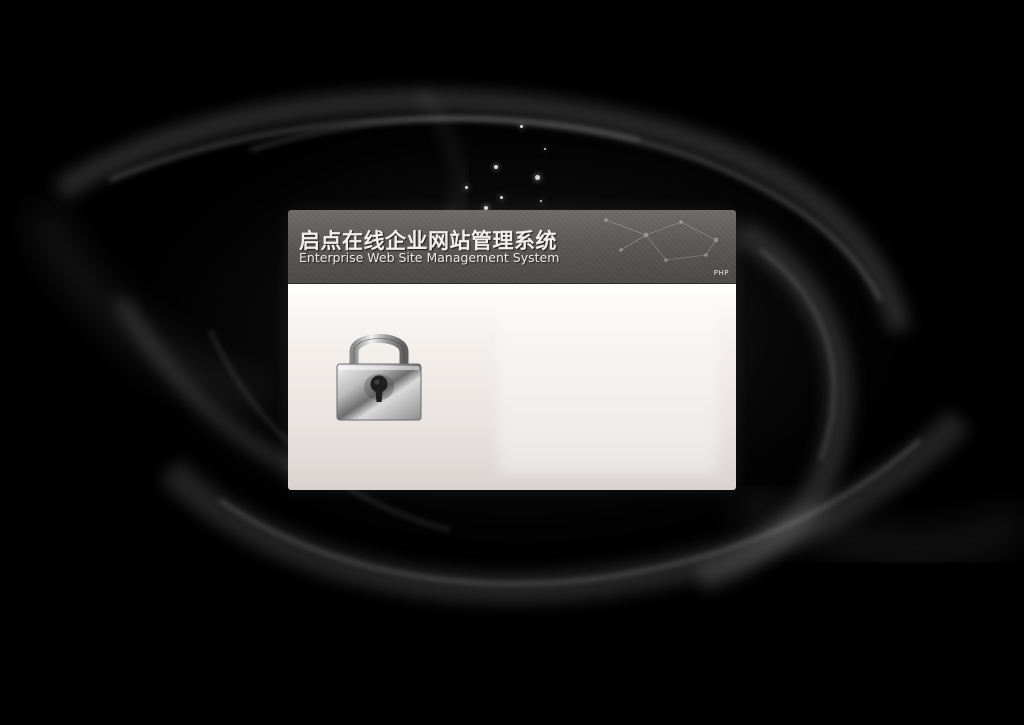 This screenshot has width=1024, height=725. I want to click on edition-badge: PHP, so click(721, 273).